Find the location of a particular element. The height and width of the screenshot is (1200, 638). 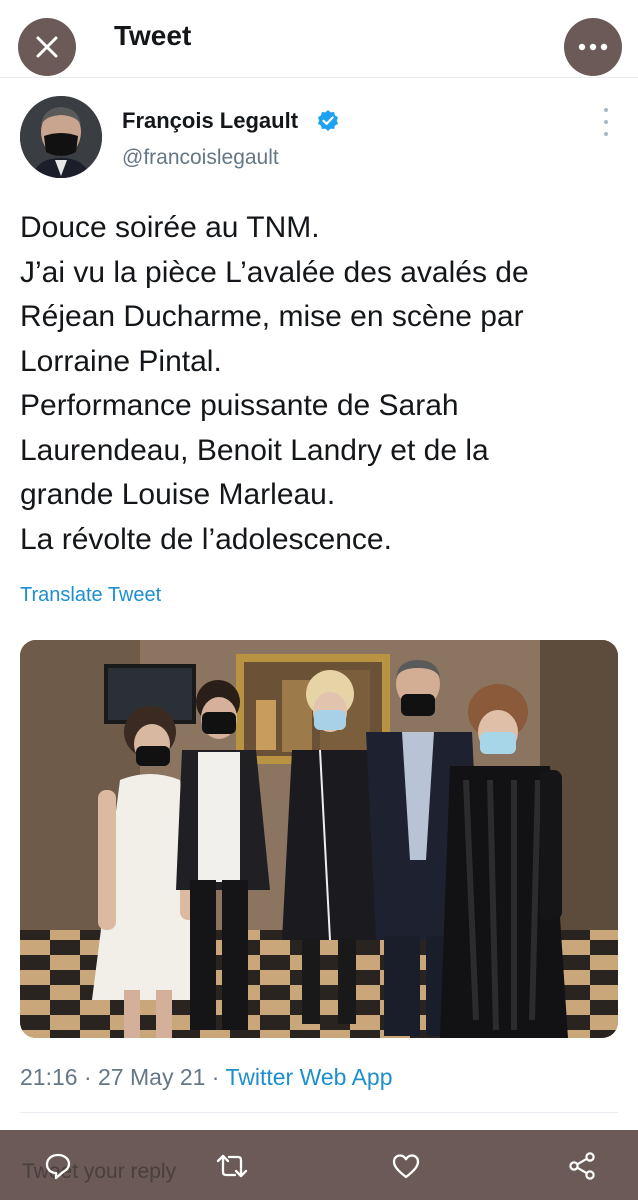

tweet-line: Douce soirée au TNM. is located at coordinates (170, 227).